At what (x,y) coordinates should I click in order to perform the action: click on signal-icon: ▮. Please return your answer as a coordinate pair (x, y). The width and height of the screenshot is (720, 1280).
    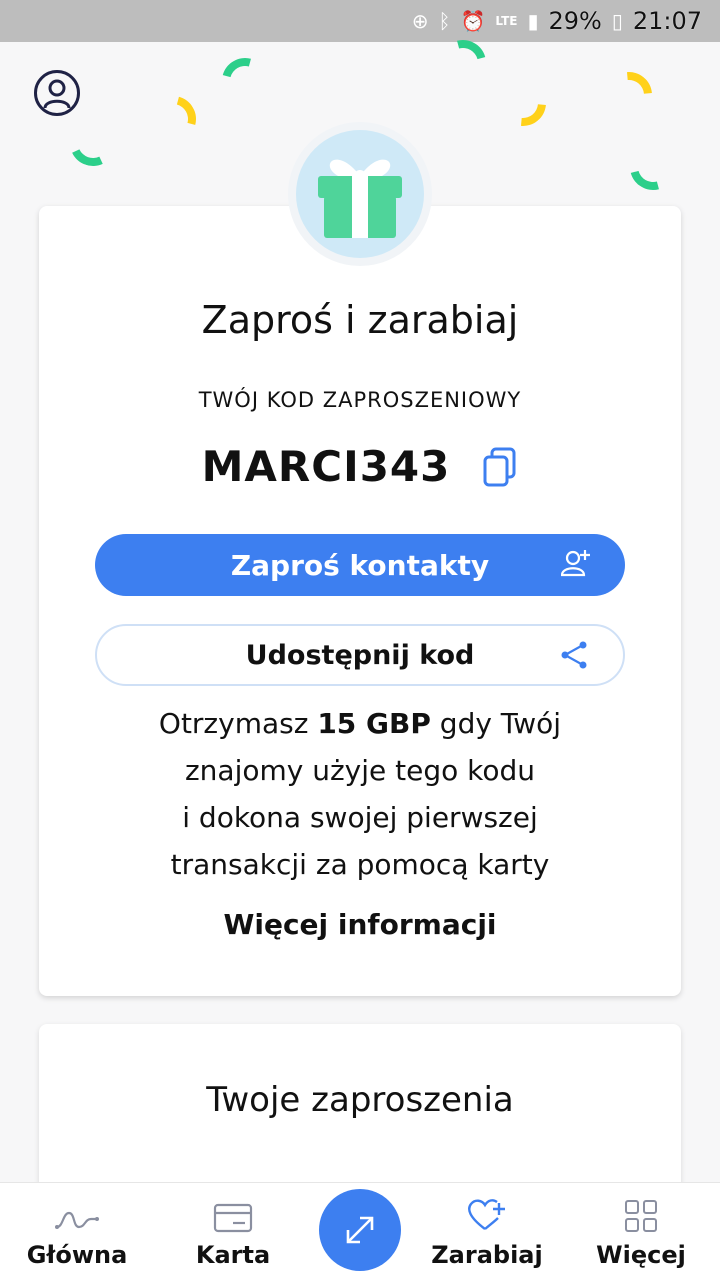
    Looking at the image, I should click on (533, 21).